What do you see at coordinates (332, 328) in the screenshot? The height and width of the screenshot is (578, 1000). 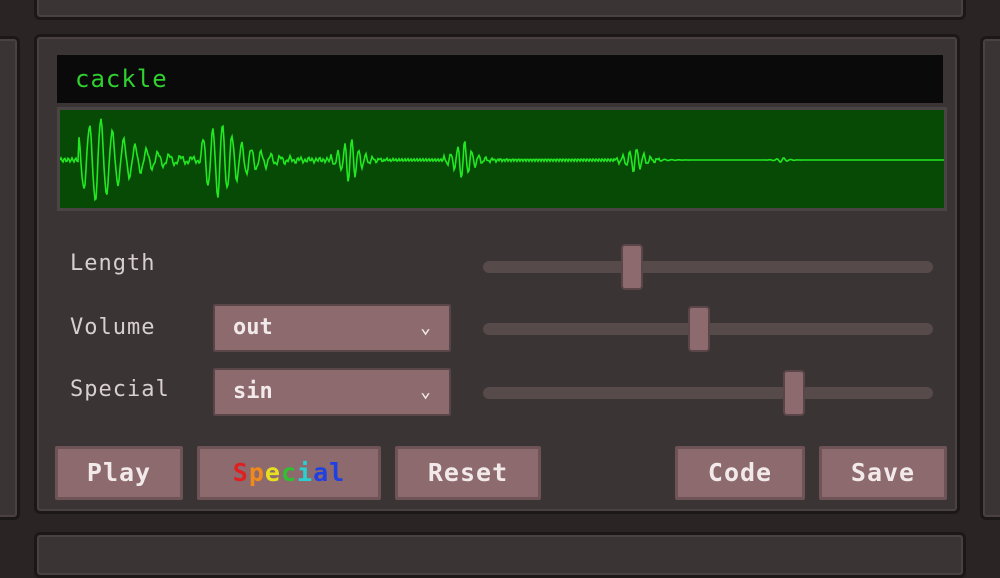 I see `volume-select: out ⌄` at bounding box center [332, 328].